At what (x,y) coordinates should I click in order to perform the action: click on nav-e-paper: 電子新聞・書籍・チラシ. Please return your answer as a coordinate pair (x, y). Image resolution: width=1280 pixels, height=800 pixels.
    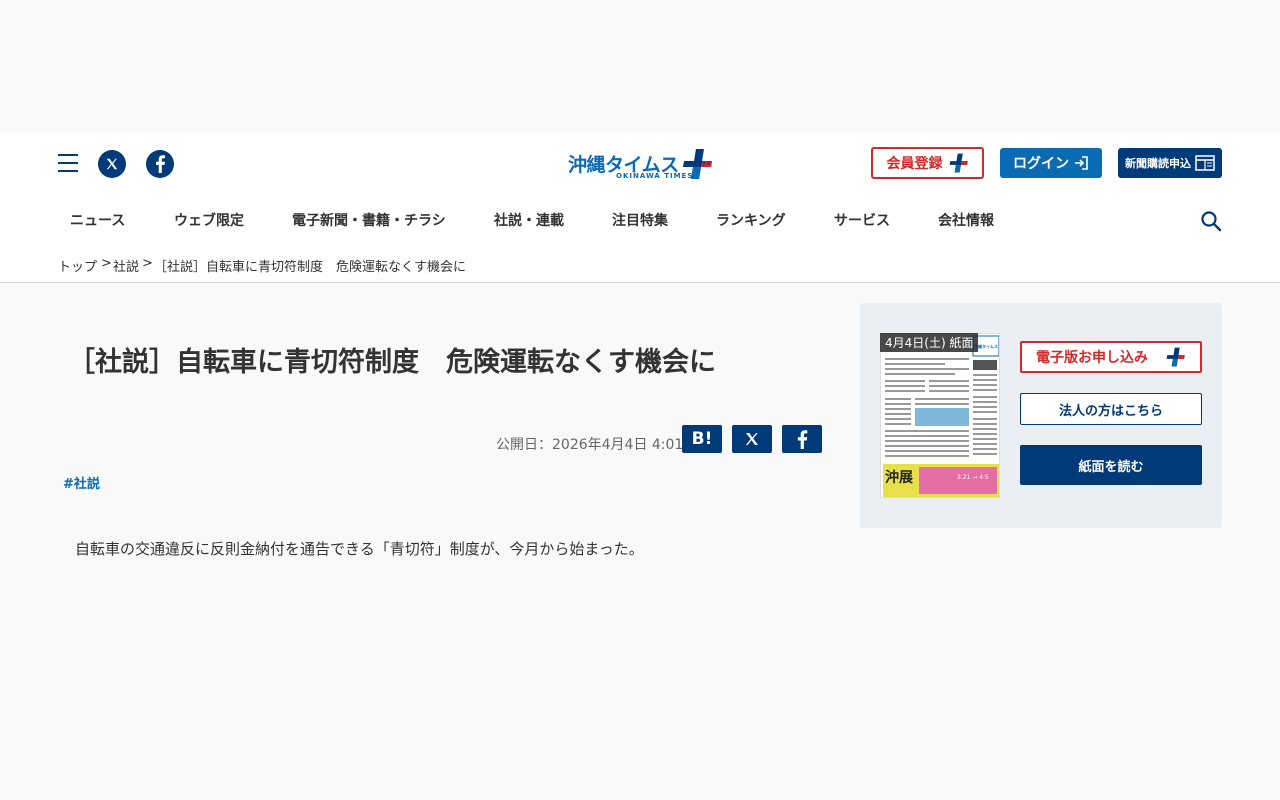
    Looking at the image, I should click on (369, 221).